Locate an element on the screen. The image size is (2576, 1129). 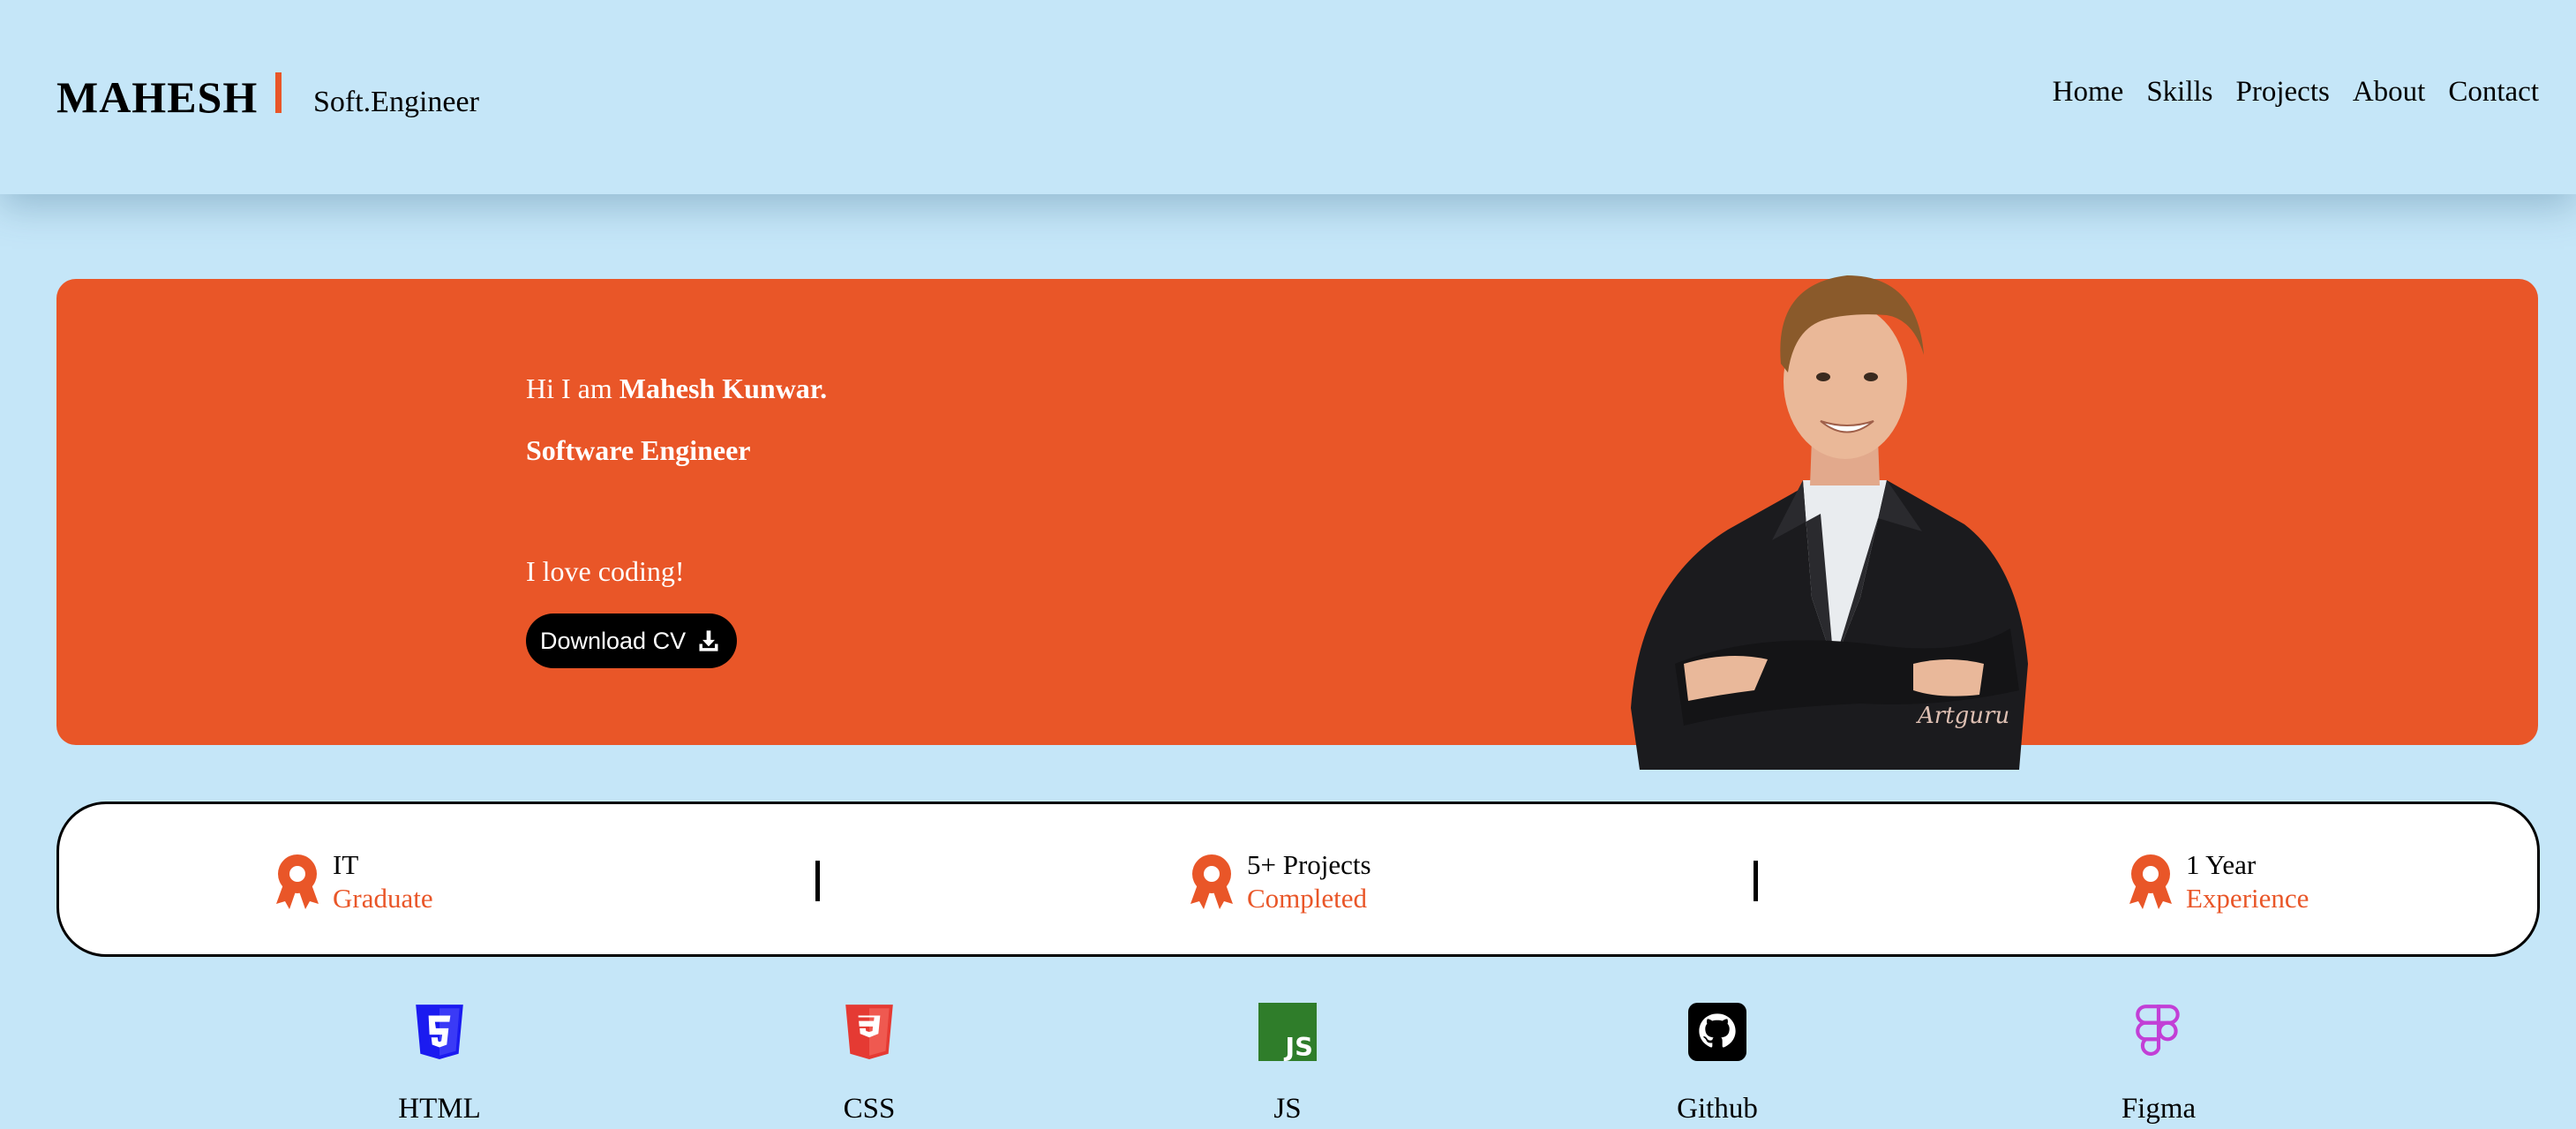
nav-skills: Skills is located at coordinates (2179, 92).